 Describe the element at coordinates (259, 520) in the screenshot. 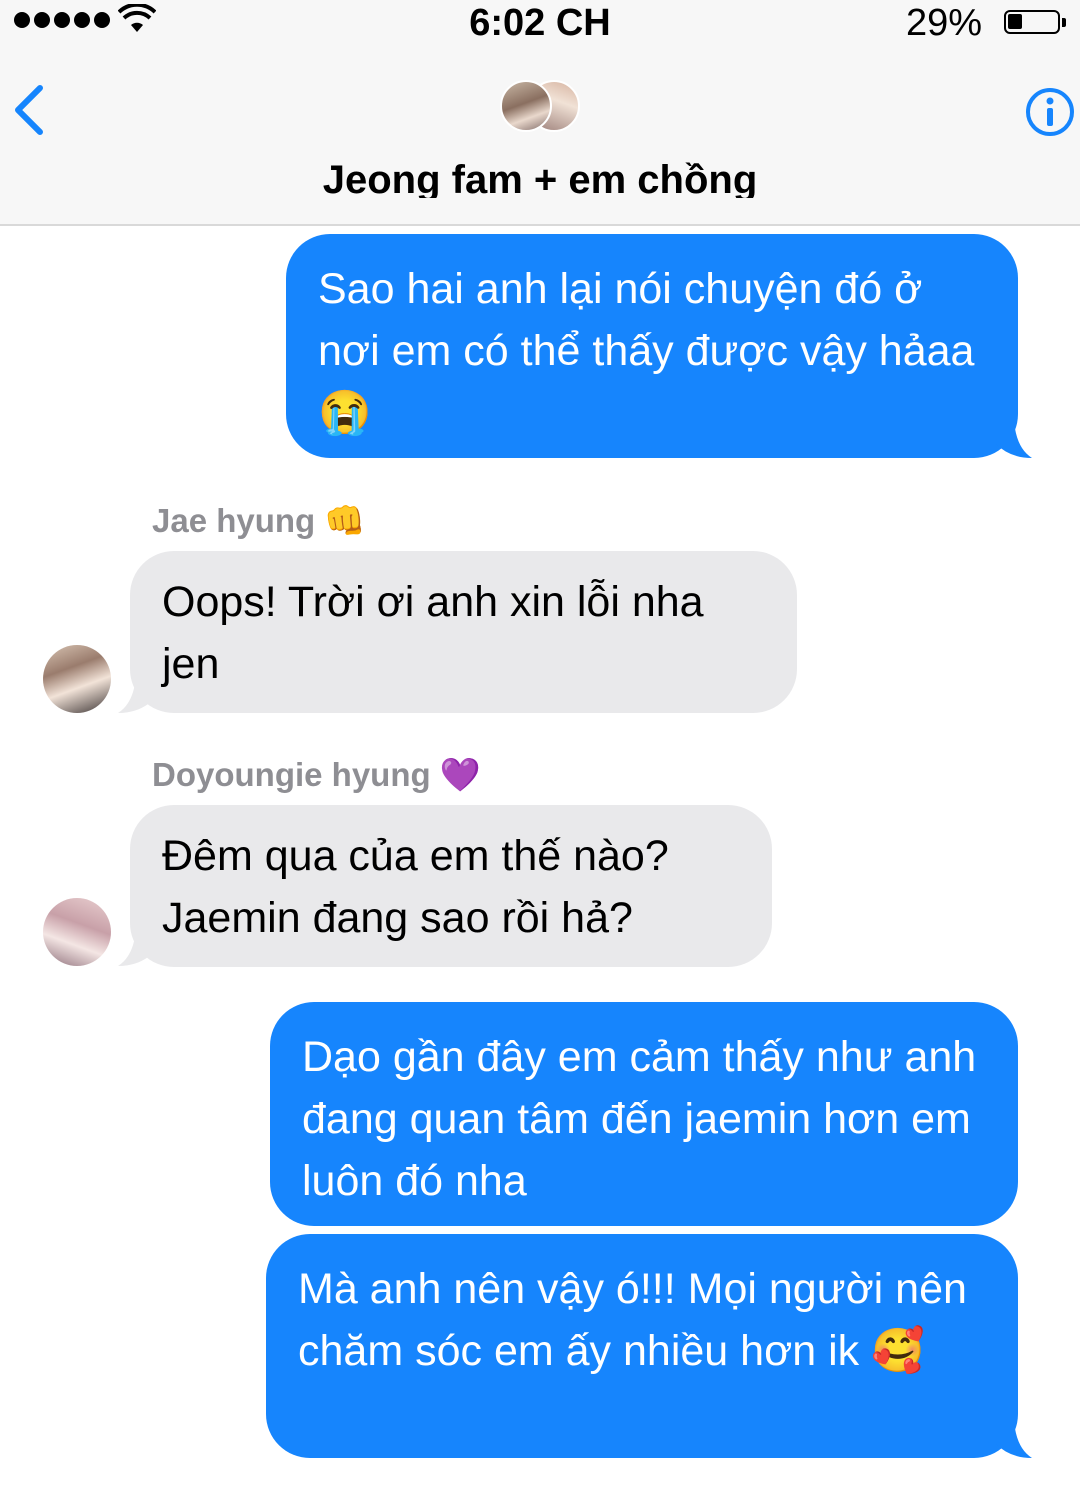

I see `sender-name: Jae hyung 👊` at that location.